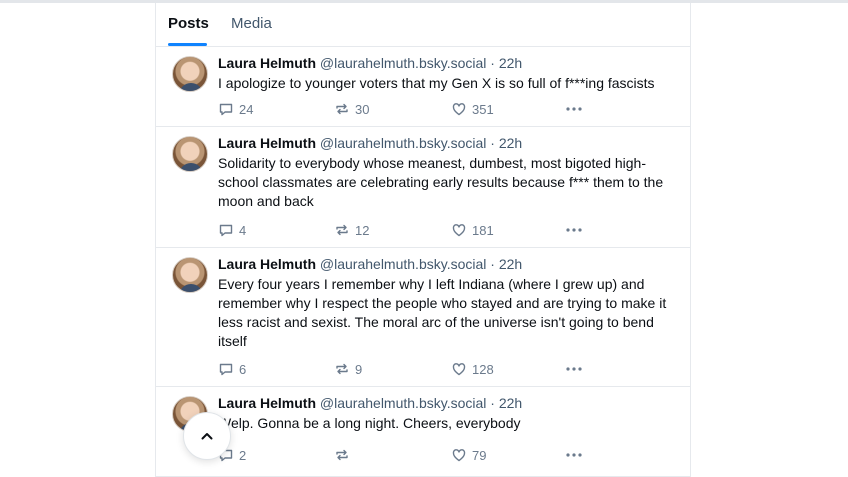 This screenshot has width=848, height=477. I want to click on repost-button: 12, so click(351, 230).